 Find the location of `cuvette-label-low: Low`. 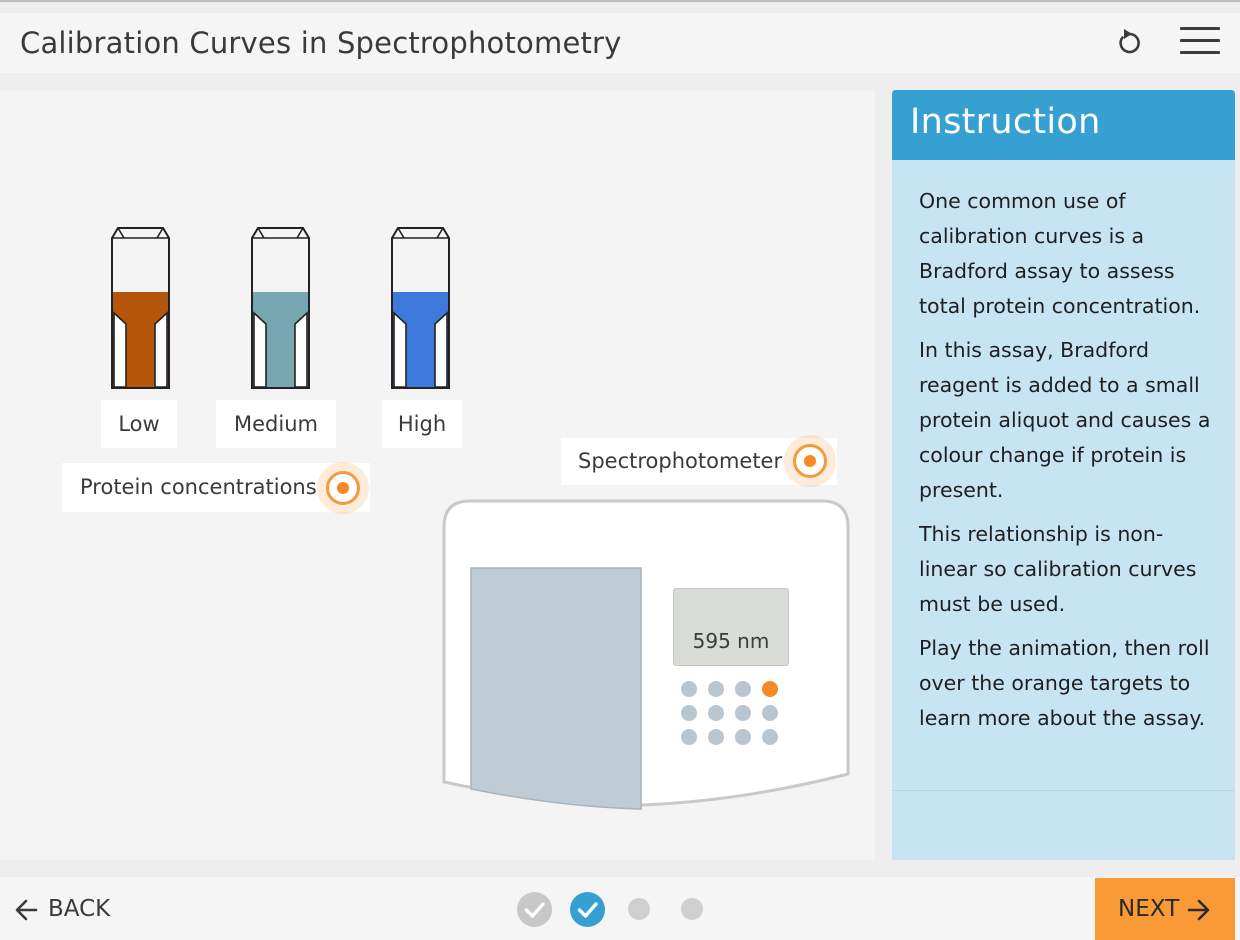

cuvette-label-low: Low is located at coordinates (139, 424).